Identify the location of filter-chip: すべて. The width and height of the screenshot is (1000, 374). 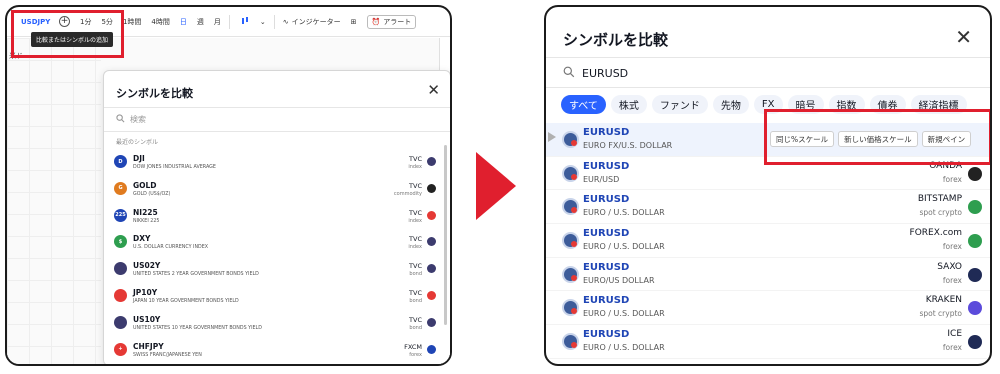
(583, 104).